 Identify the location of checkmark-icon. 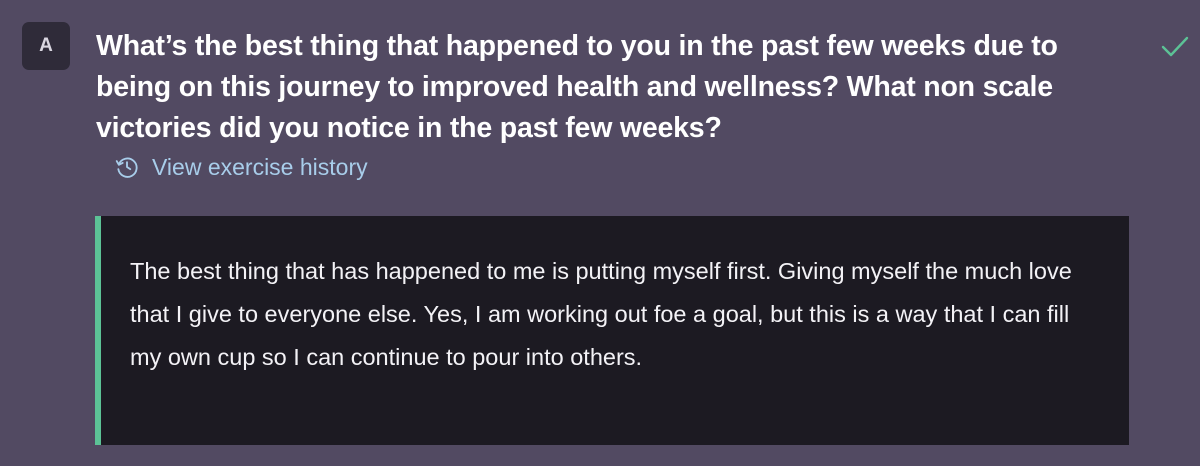
(1175, 46).